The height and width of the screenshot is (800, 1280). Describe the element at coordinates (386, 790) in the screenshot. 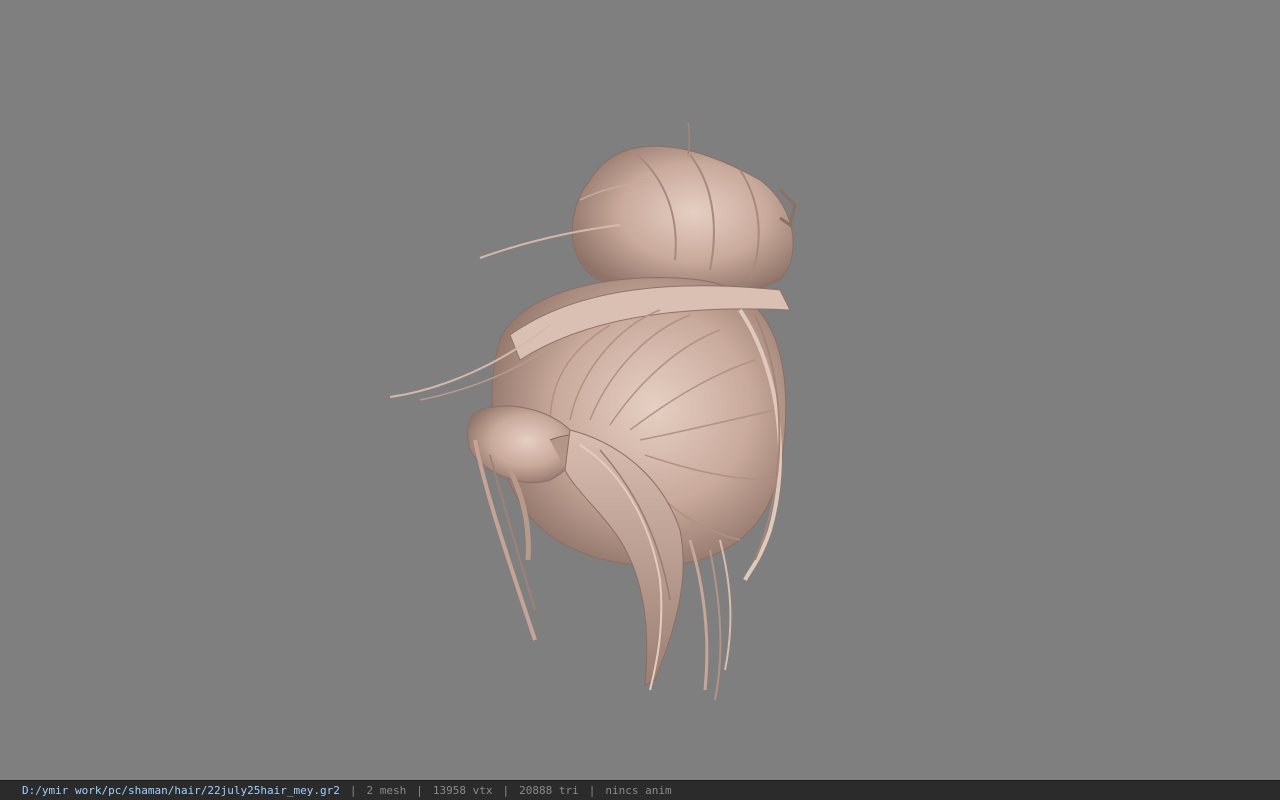

I see `mesh-count: 2 mesh` at that location.